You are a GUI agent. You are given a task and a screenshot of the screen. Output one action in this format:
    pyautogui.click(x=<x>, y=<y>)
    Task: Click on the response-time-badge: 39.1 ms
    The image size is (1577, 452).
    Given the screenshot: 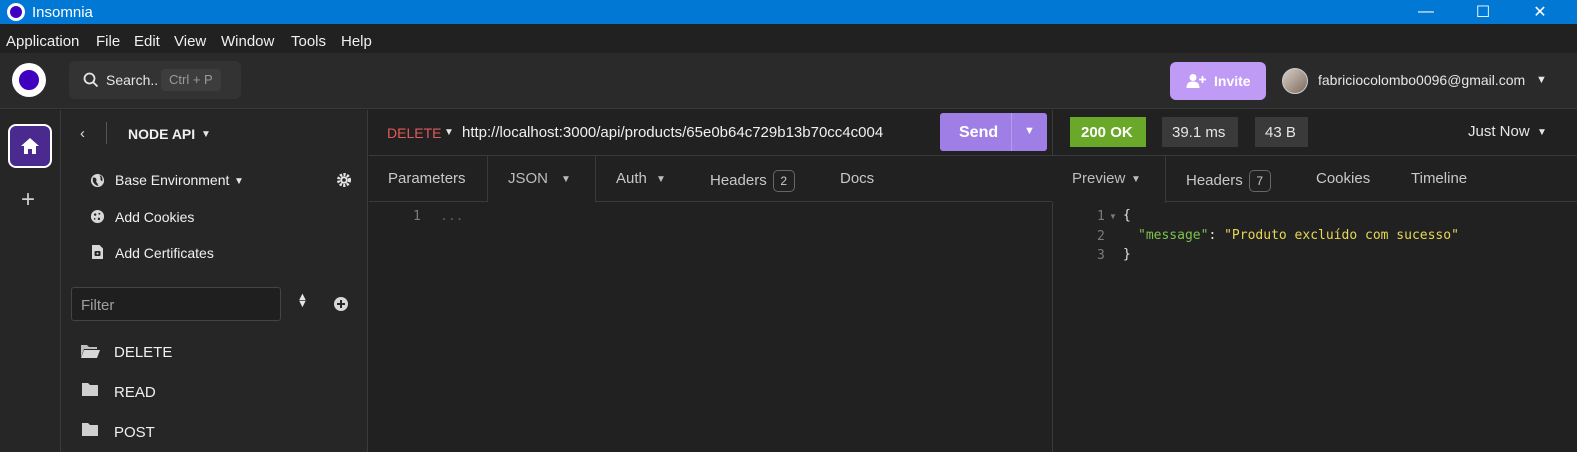 What is the action you would take?
    pyautogui.click(x=1200, y=132)
    